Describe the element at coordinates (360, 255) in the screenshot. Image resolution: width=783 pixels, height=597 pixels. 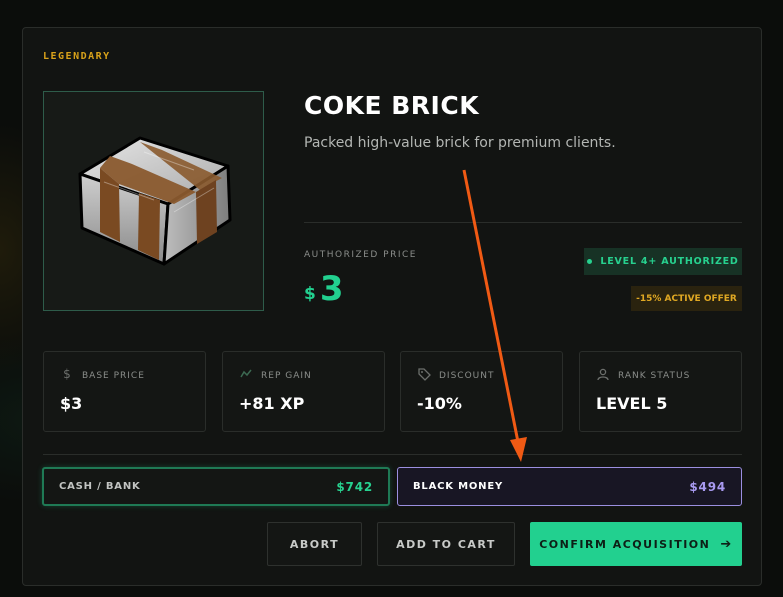
I see `price-label: AUTHORIZED PRICE` at that location.